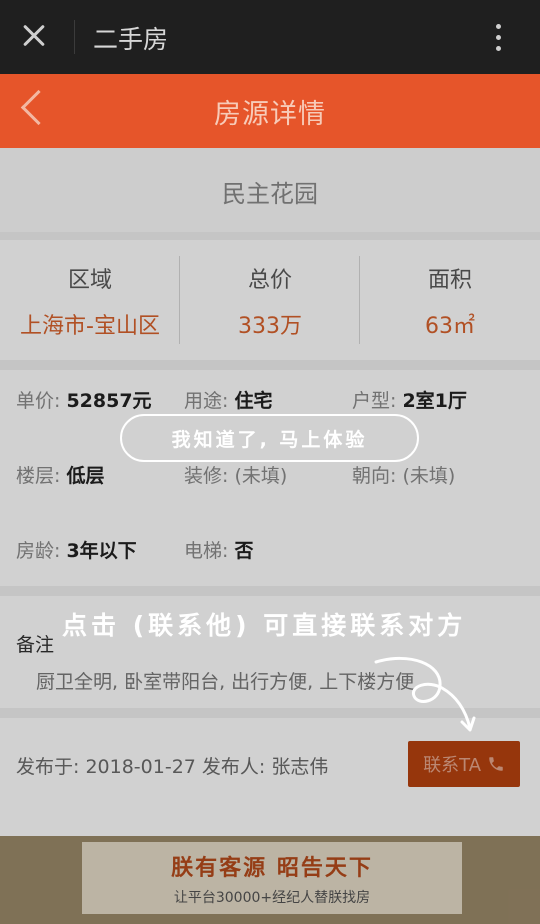 The image size is (540, 924). What do you see at coordinates (131, 39) in the screenshot?
I see `topbar-title: 二手房` at bounding box center [131, 39].